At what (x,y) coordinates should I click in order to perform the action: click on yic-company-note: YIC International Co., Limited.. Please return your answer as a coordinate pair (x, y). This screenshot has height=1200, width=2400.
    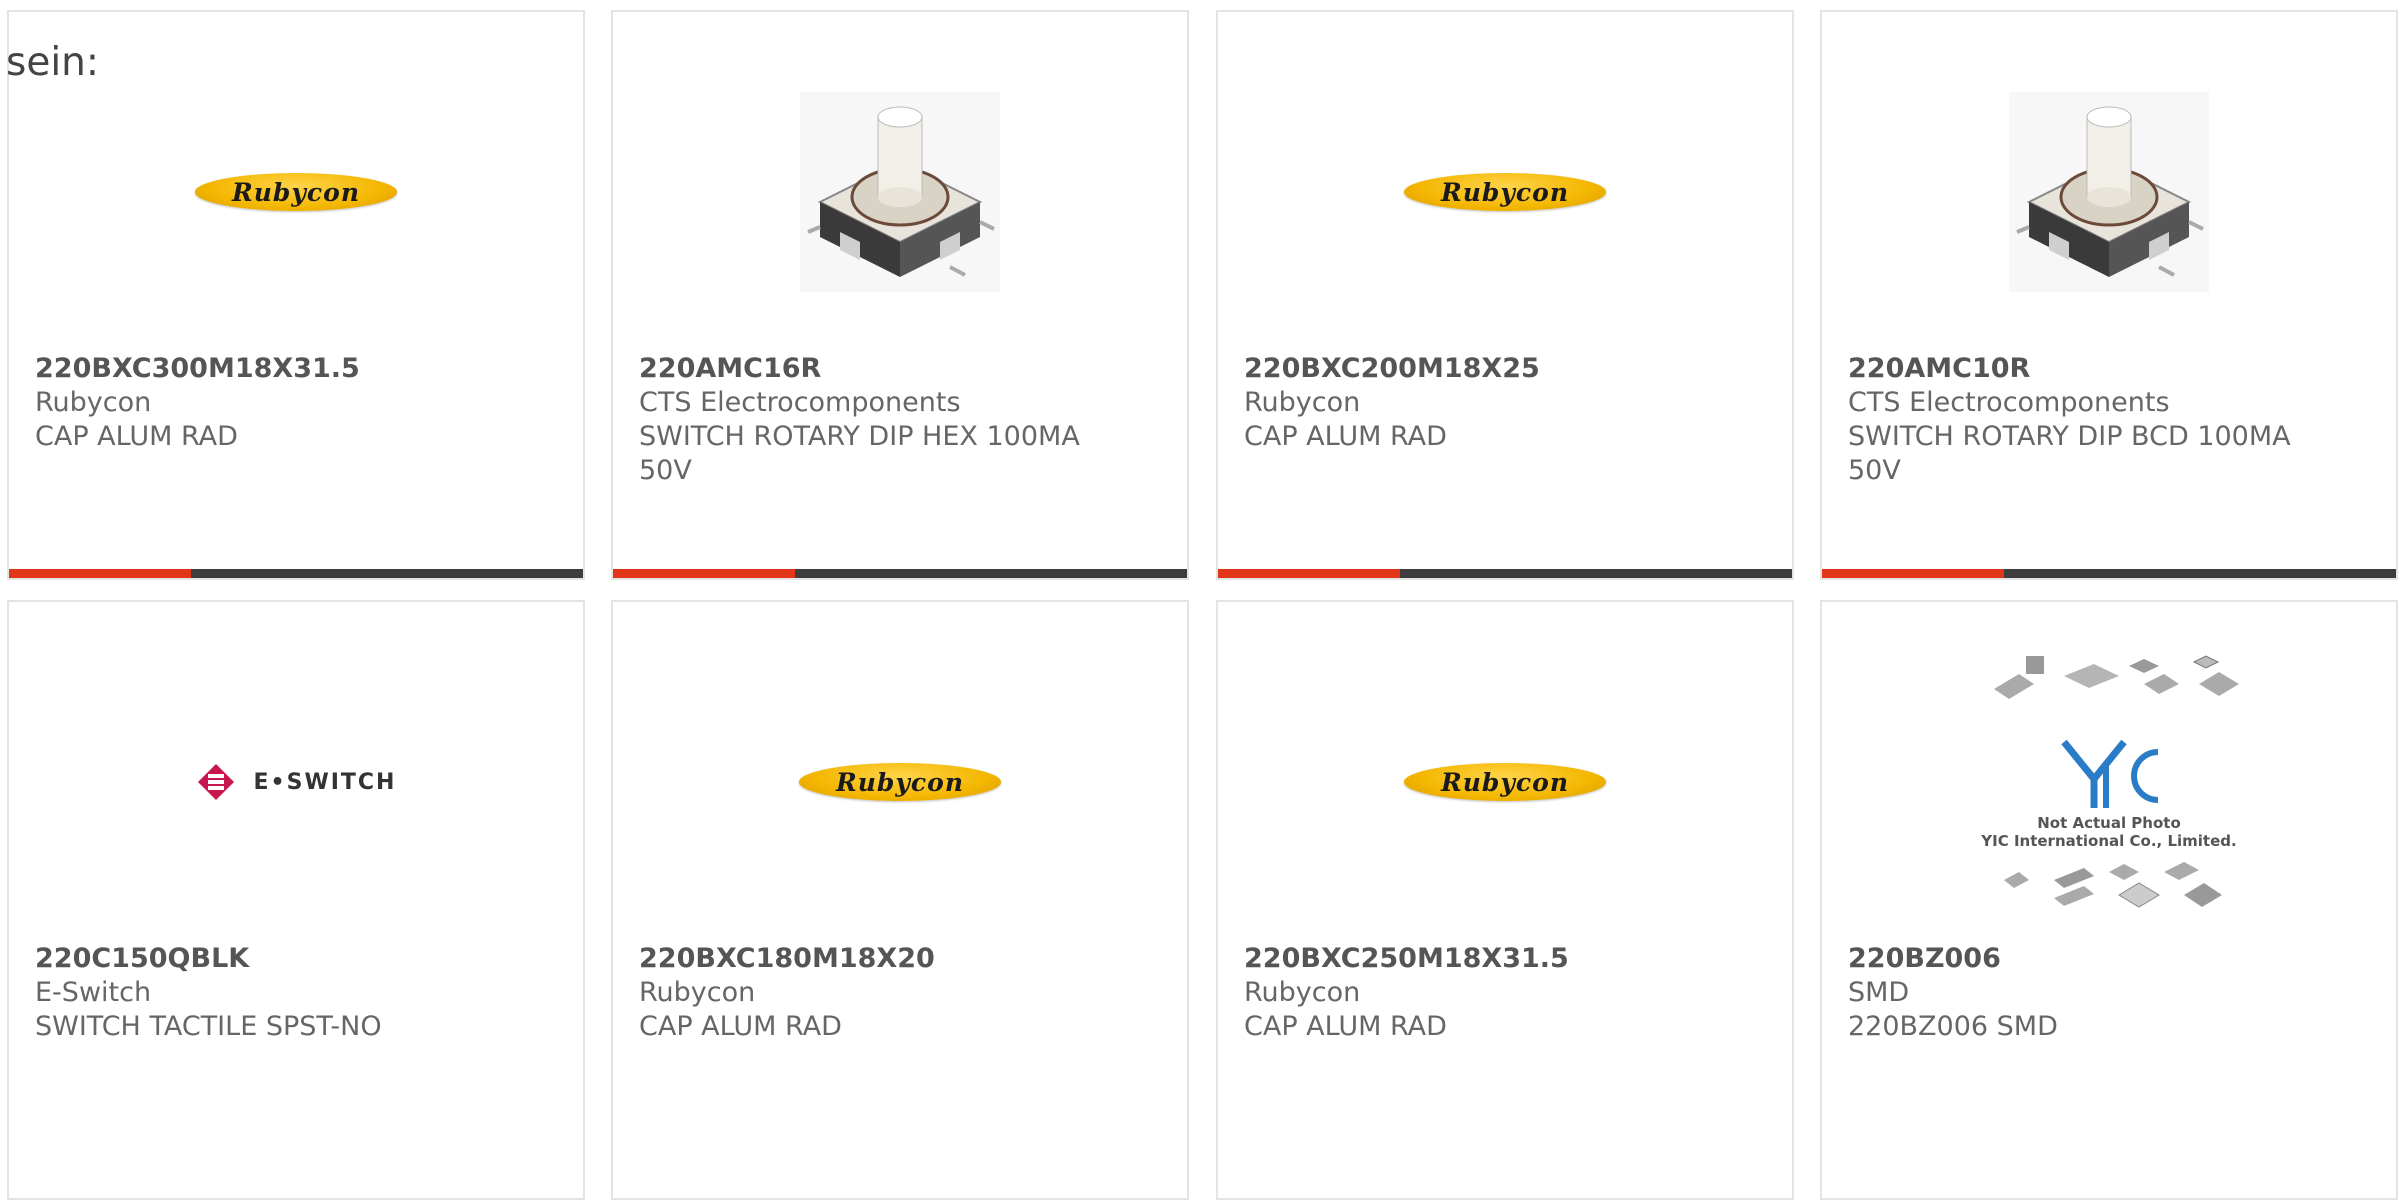
    Looking at the image, I should click on (2109, 841).